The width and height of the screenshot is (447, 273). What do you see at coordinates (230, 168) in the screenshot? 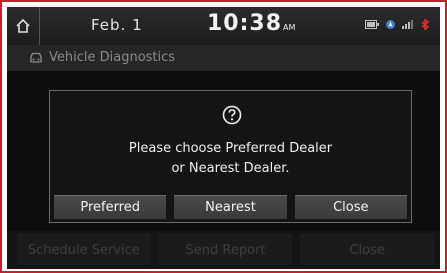
I see `dialog-message-line2: or Nearest Dealer.` at bounding box center [230, 168].